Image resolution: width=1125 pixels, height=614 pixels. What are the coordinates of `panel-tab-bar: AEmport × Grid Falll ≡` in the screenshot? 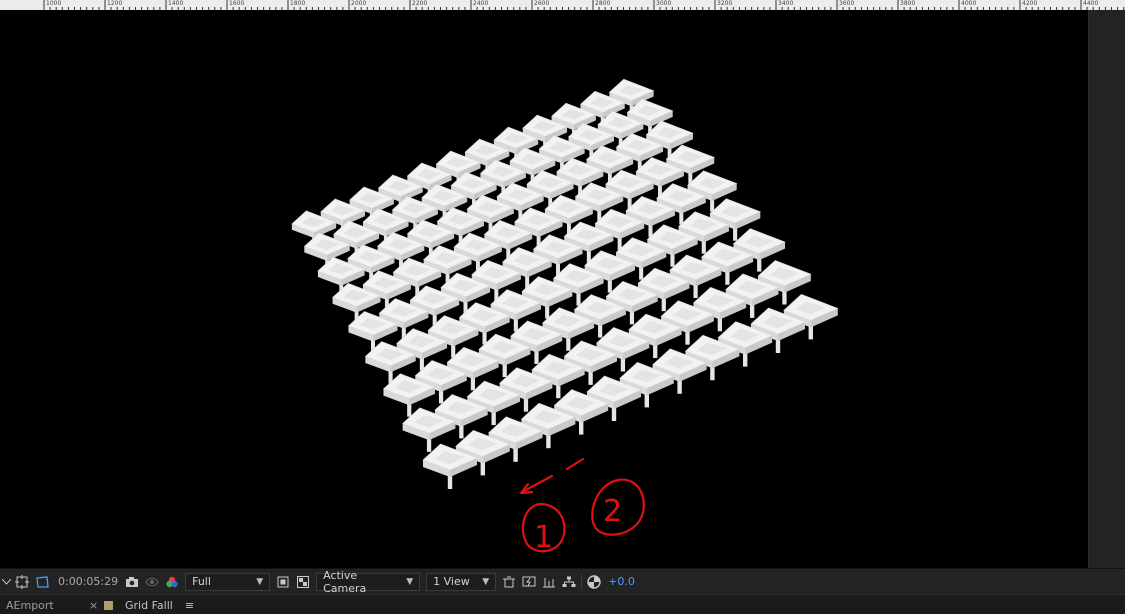 It's located at (562, 604).